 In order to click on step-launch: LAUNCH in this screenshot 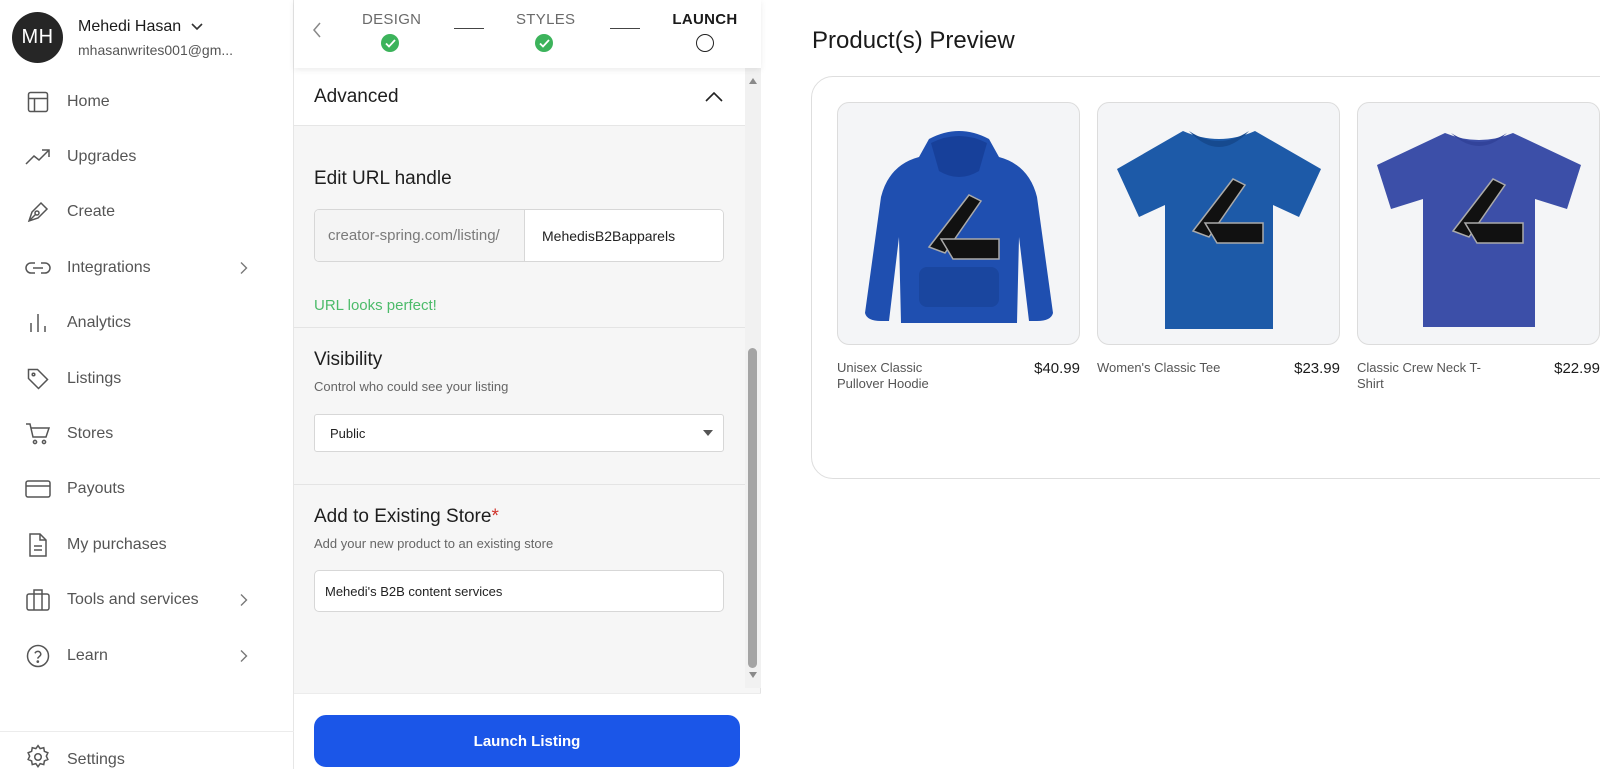, I will do `click(705, 31)`.